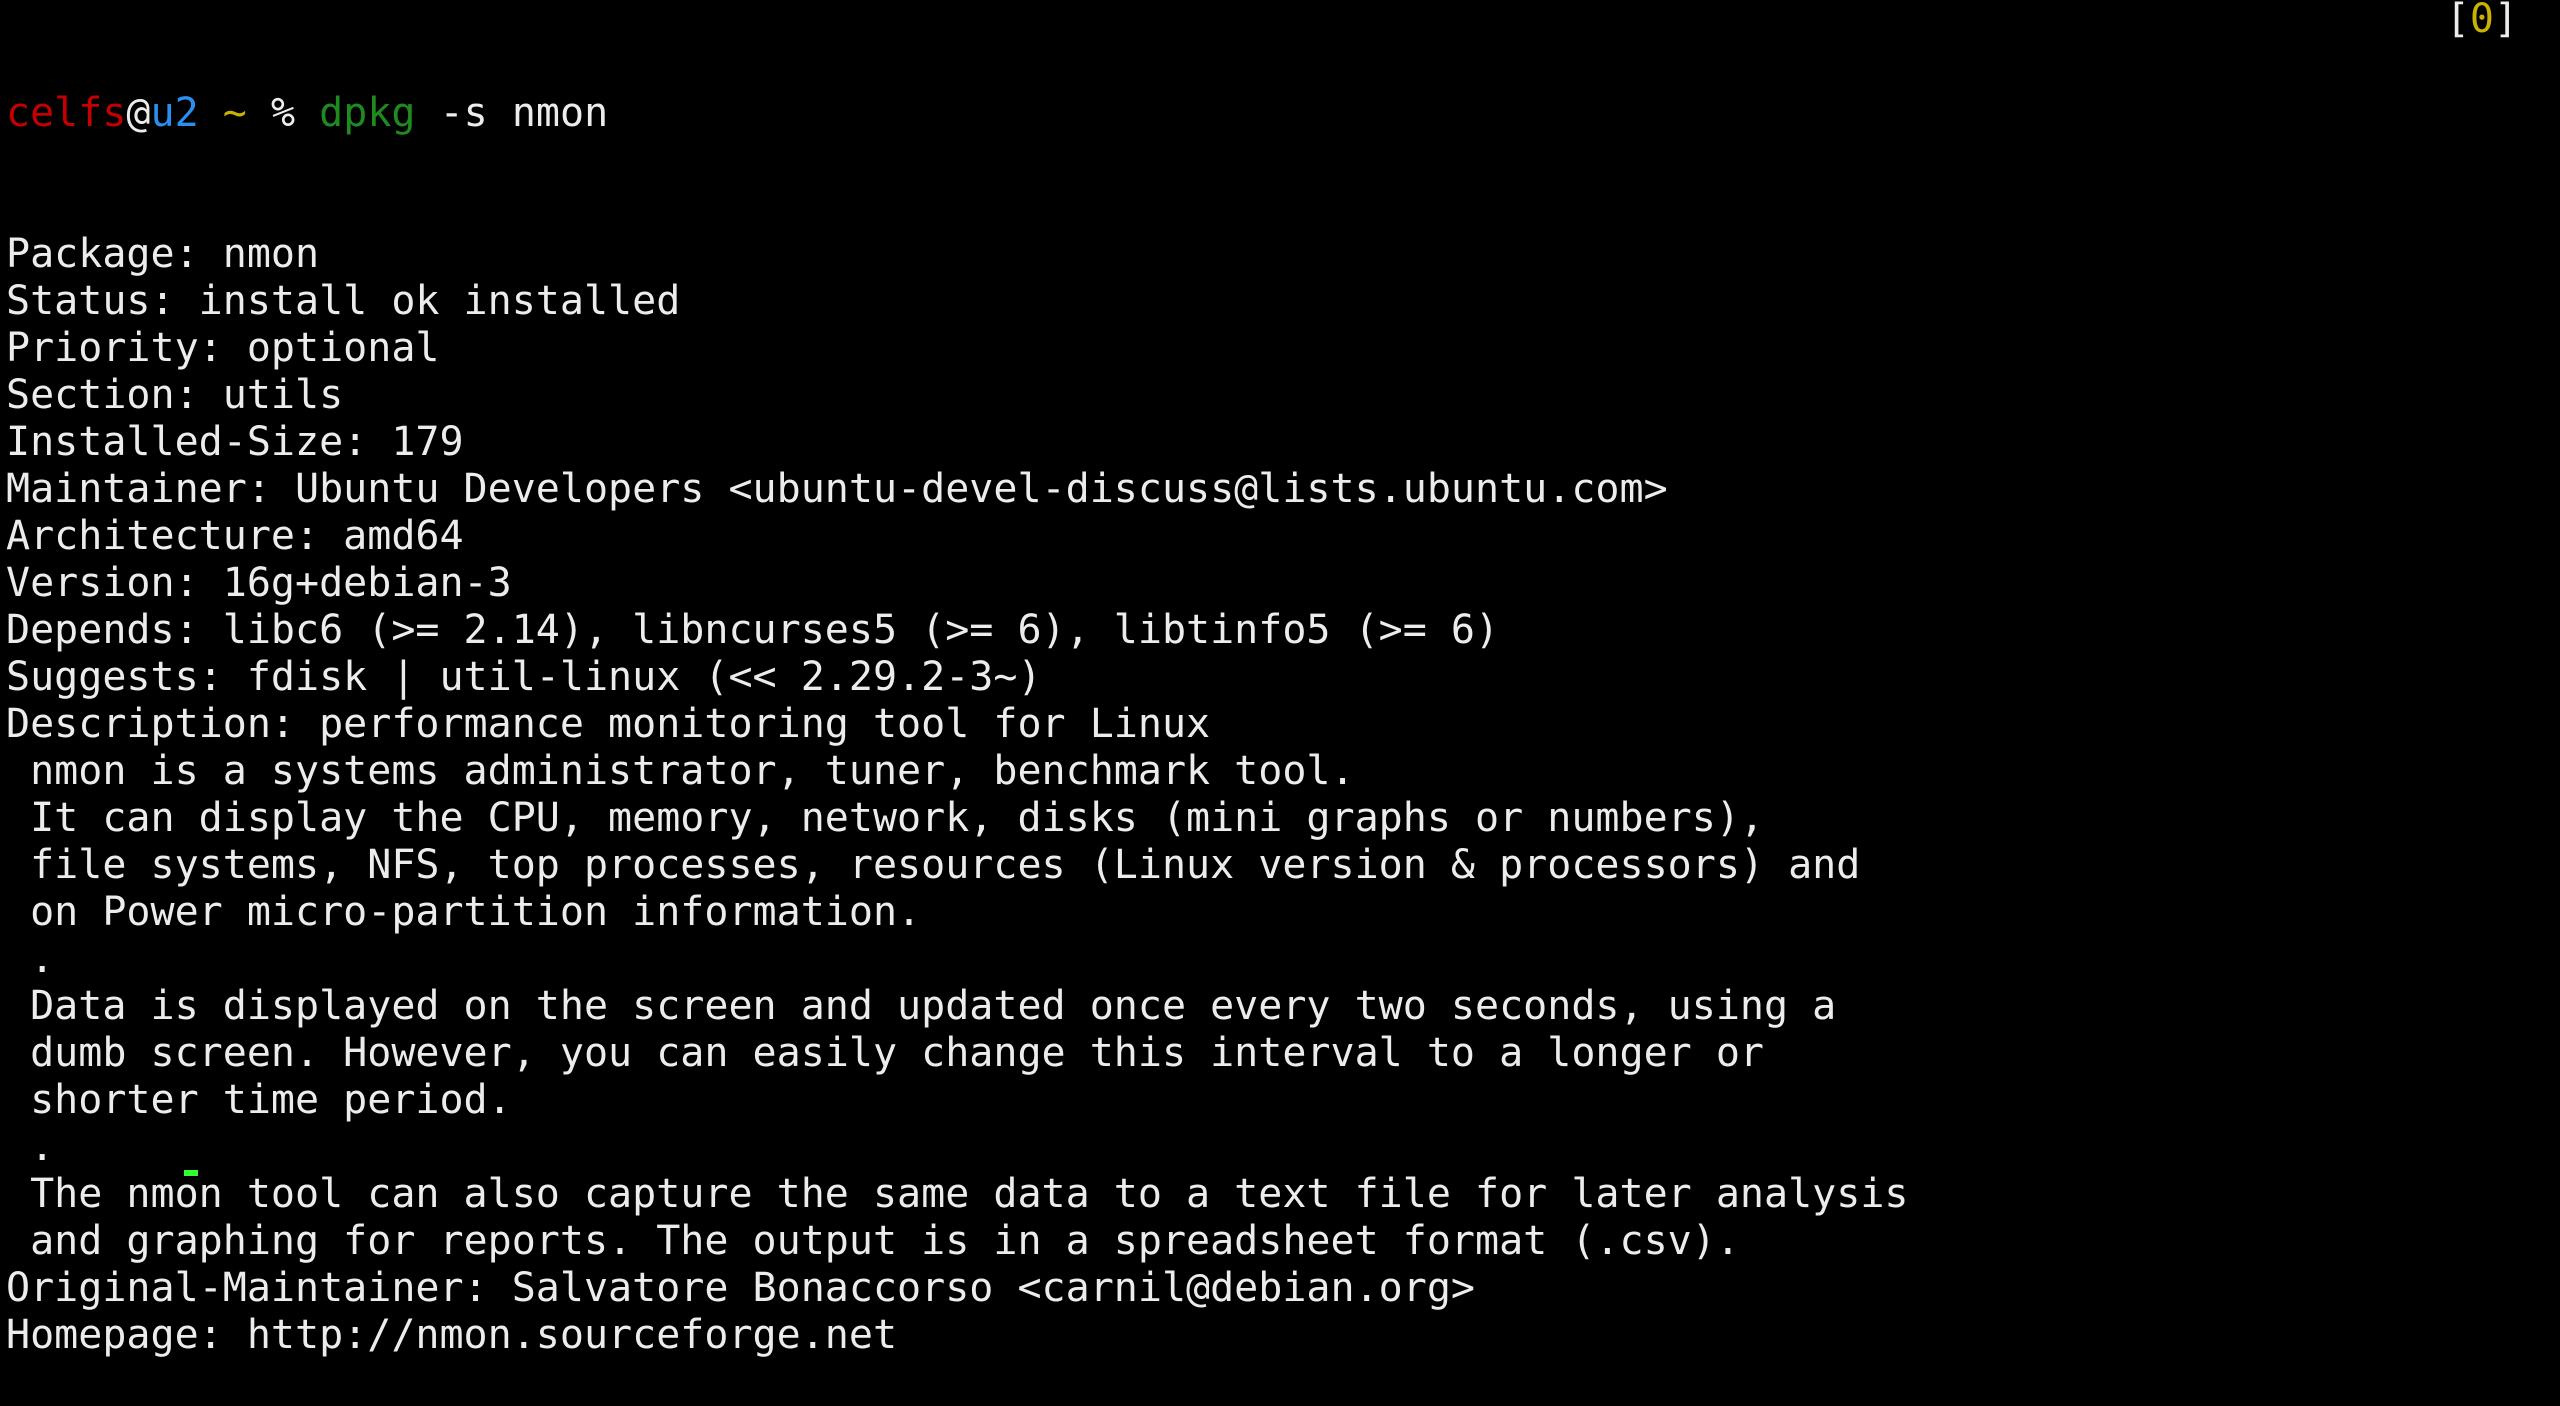  Describe the element at coordinates (2457, 21) in the screenshot. I see `bracket-open: [` at that location.